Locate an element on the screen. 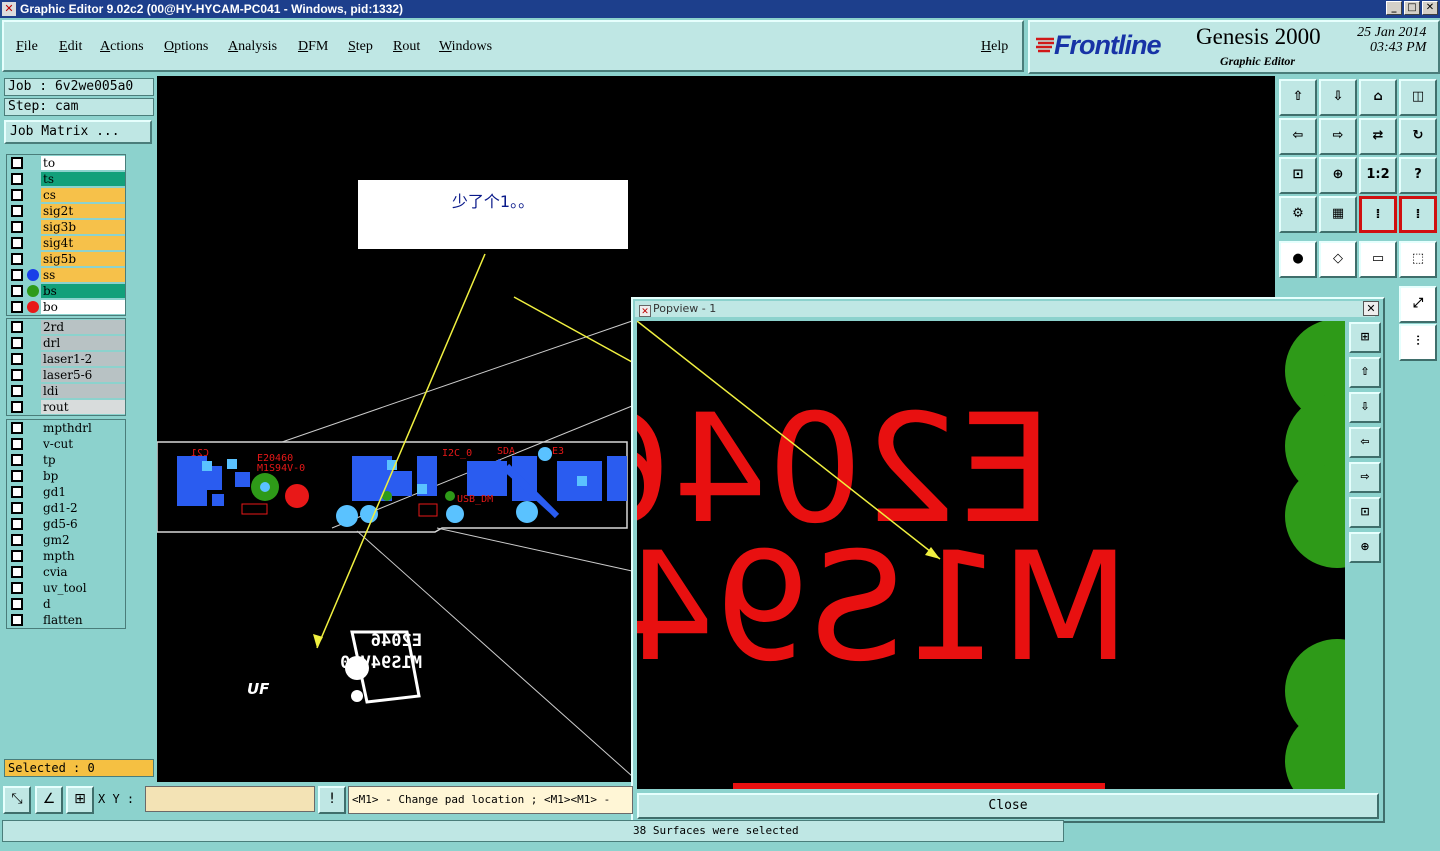 The height and width of the screenshot is (851, 1440). layer-name: mpth is located at coordinates (83, 556).